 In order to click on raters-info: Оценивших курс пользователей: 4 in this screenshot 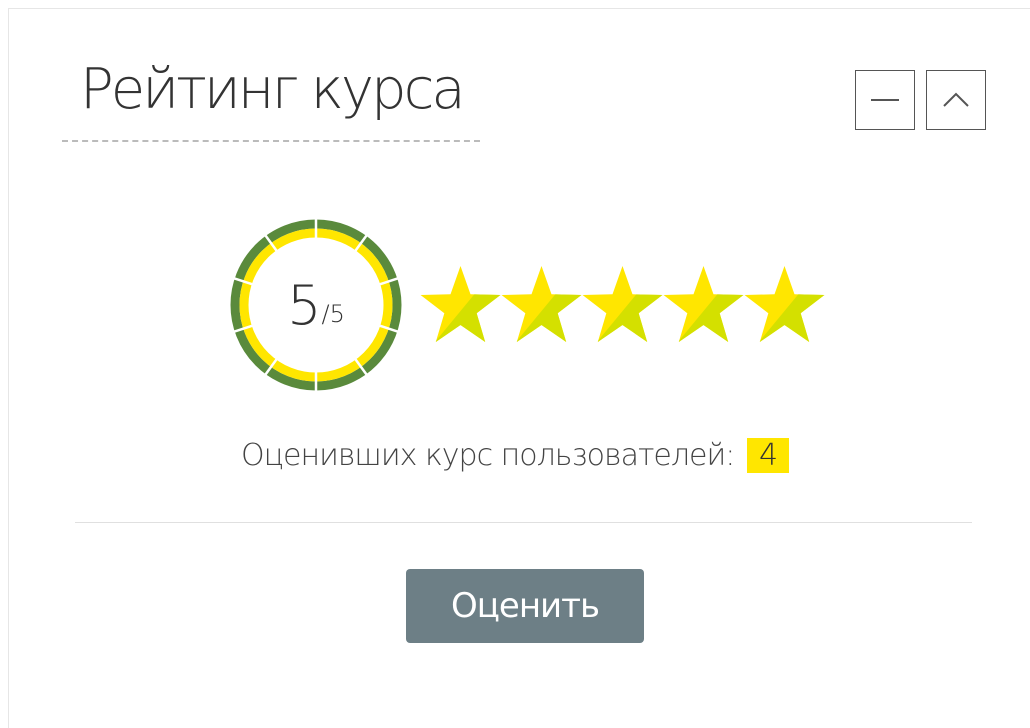, I will do `click(515, 455)`.